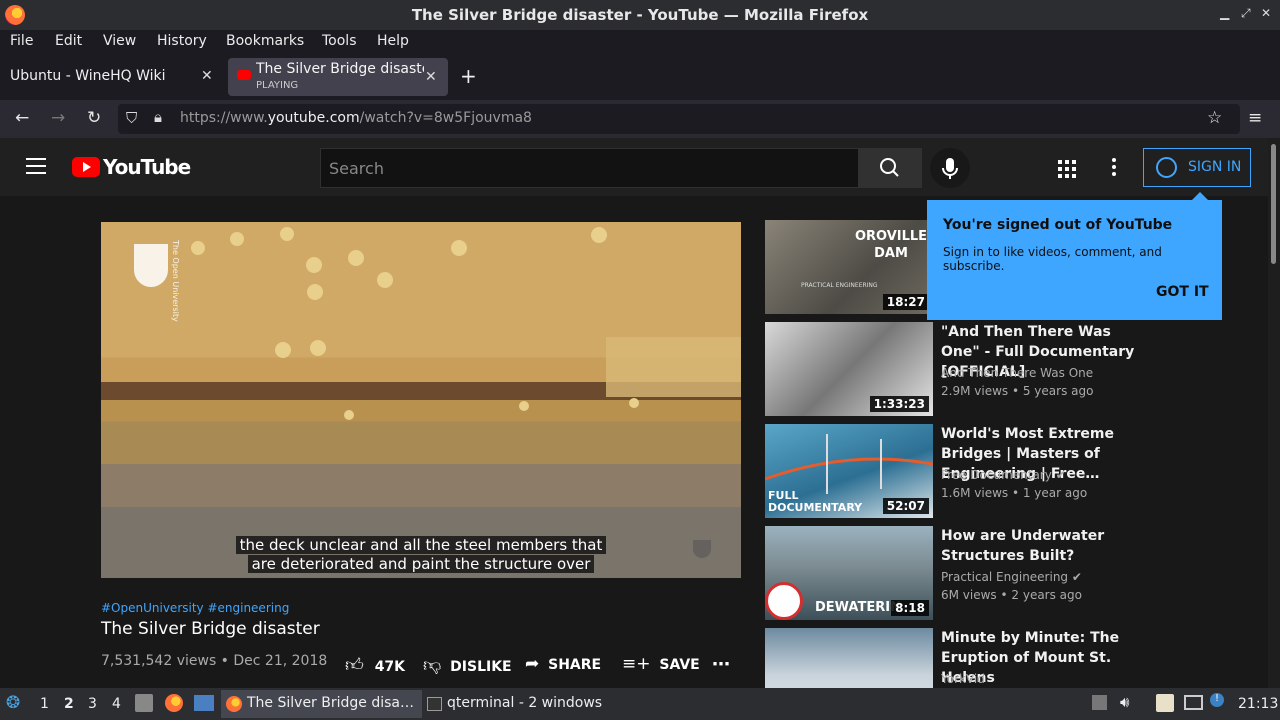 Image resolution: width=1280 pixels, height=720 pixels. I want to click on verified-icon: ✔, so click(1060, 475).